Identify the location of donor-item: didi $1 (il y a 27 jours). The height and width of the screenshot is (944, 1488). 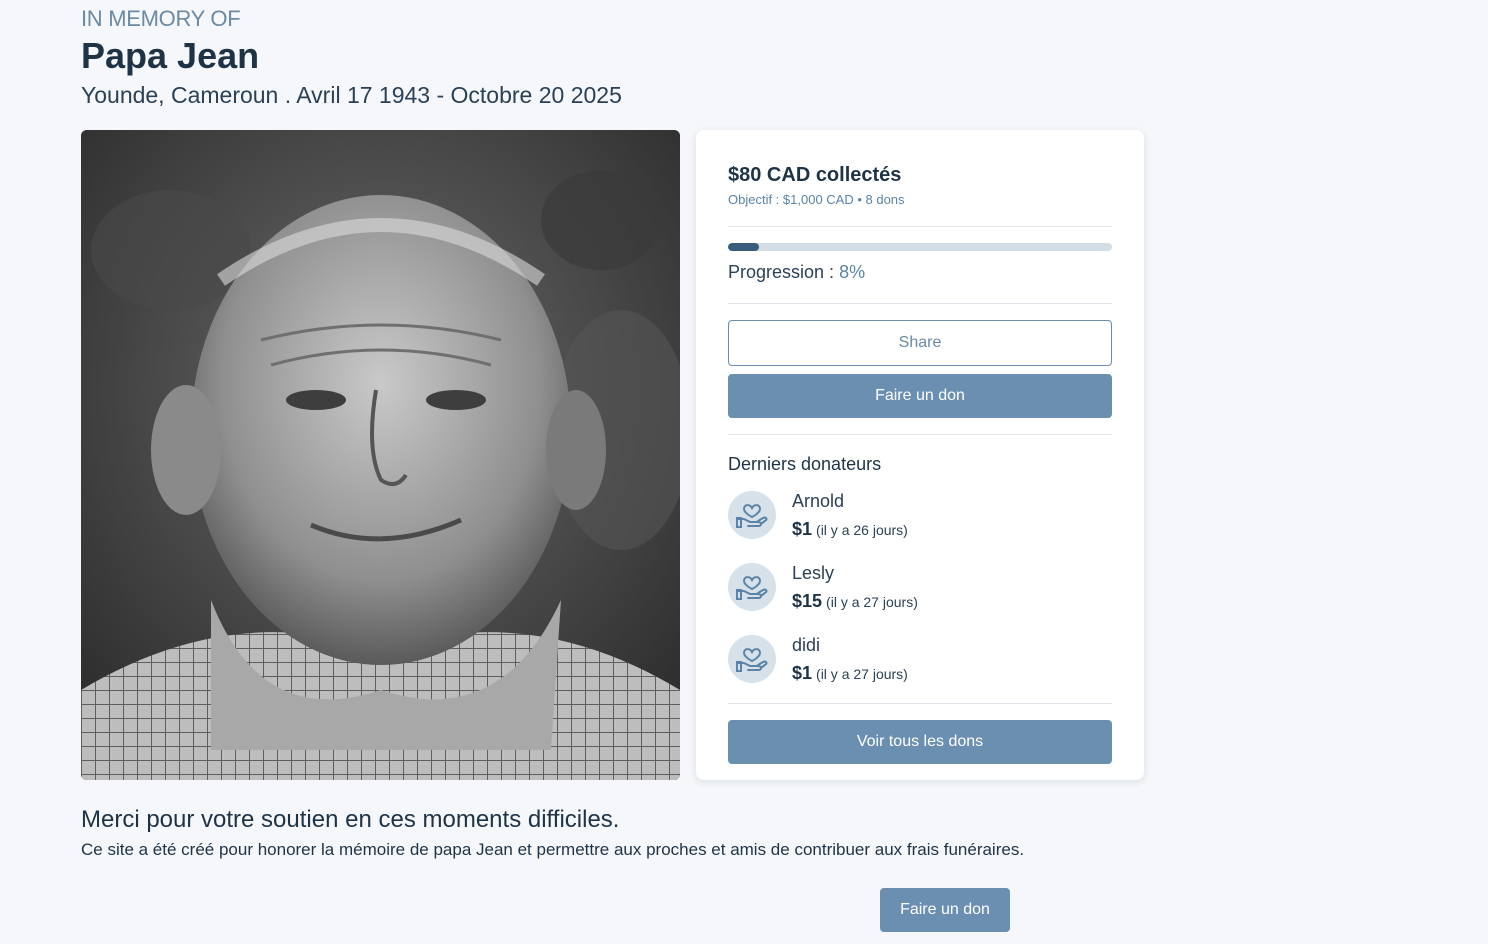
(920, 663).